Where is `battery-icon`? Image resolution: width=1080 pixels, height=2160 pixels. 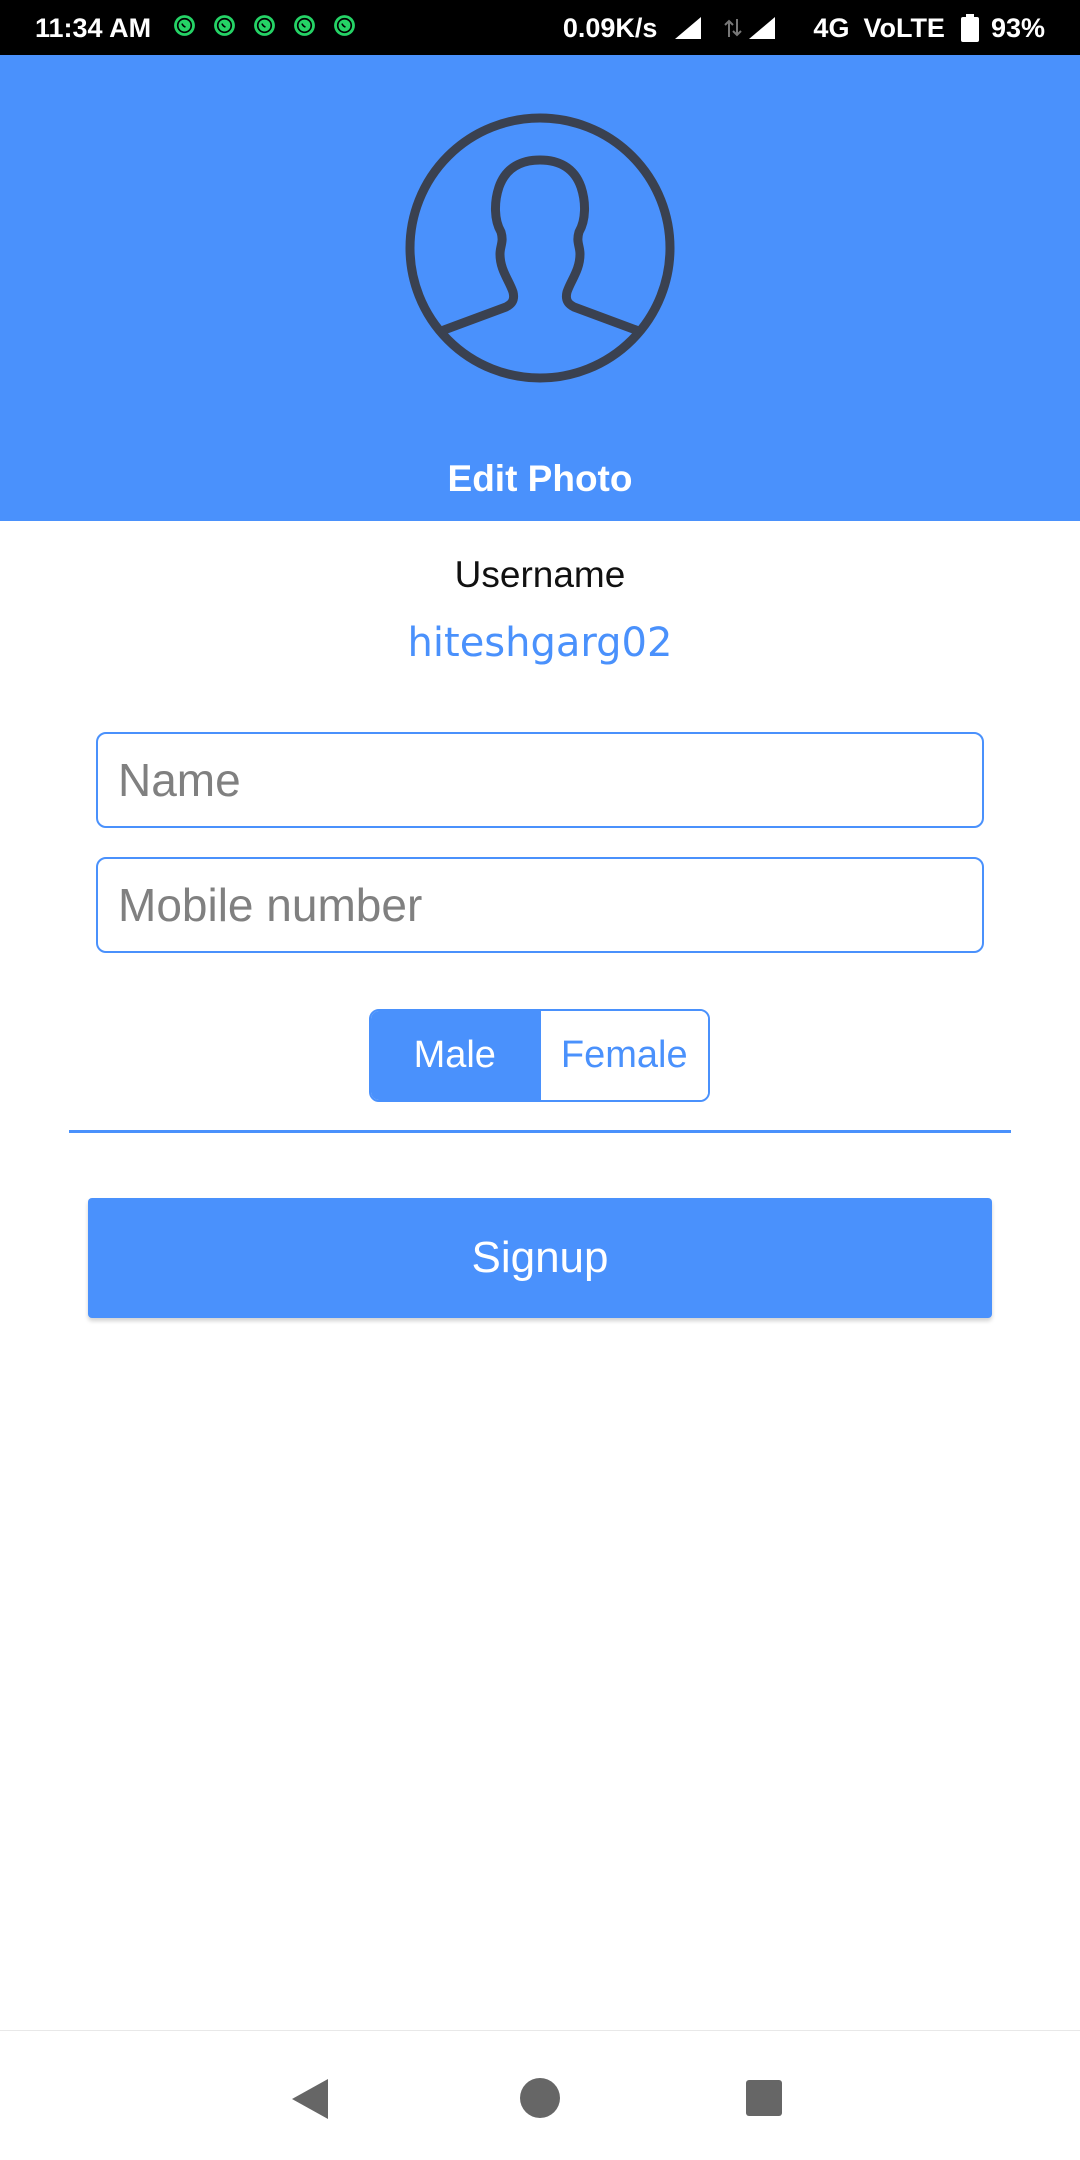 battery-icon is located at coordinates (969, 28).